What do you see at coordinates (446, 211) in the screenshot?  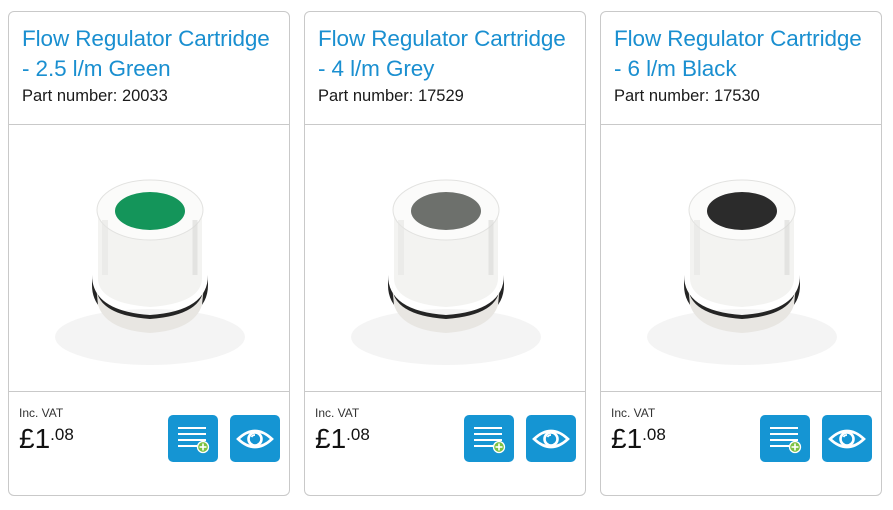 I see `grey-insert` at bounding box center [446, 211].